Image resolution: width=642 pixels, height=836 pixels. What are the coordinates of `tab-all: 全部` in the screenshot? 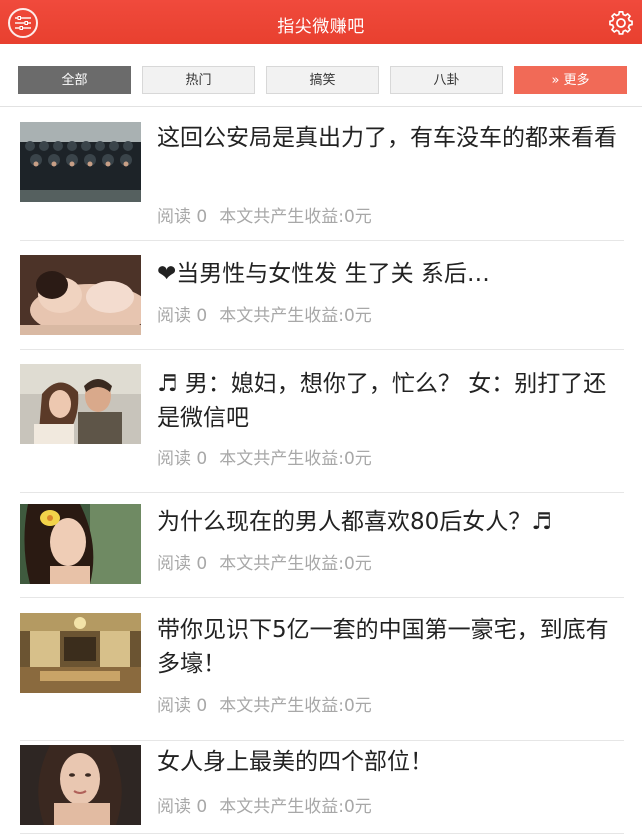 It's located at (74, 80).